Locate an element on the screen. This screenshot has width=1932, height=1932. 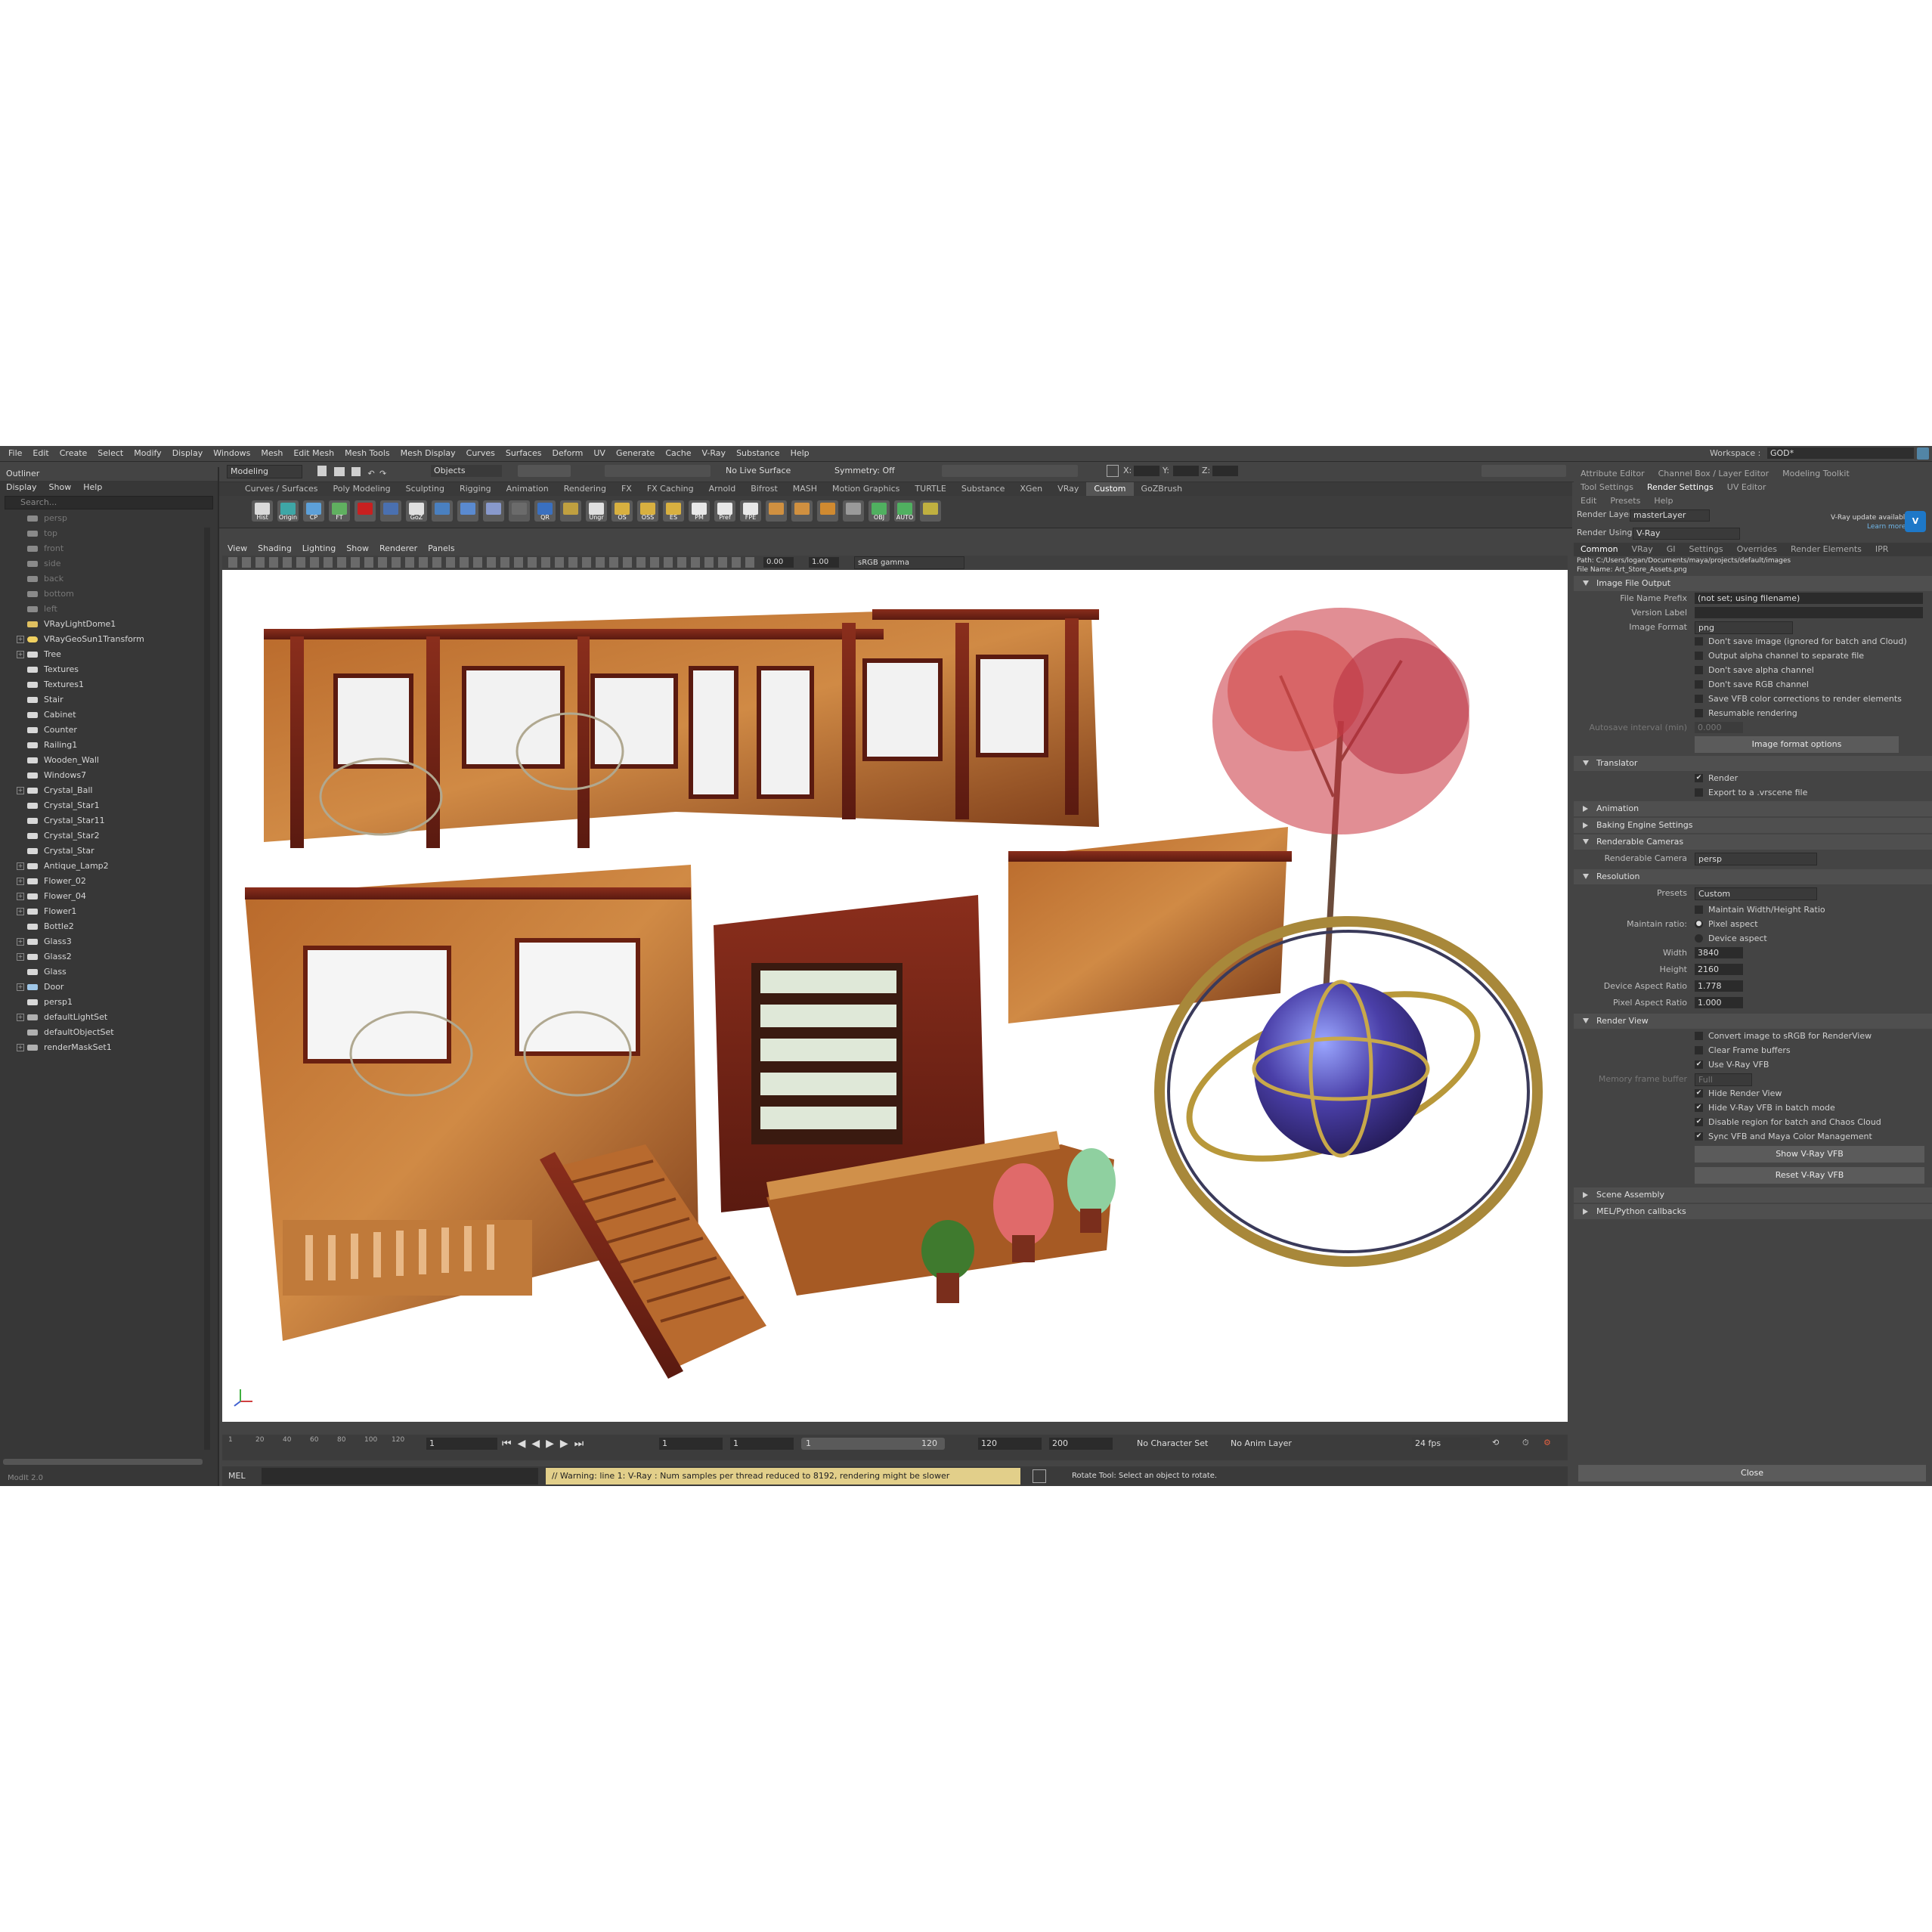
shelf-tab-animation: Animation is located at coordinates (527, 489).